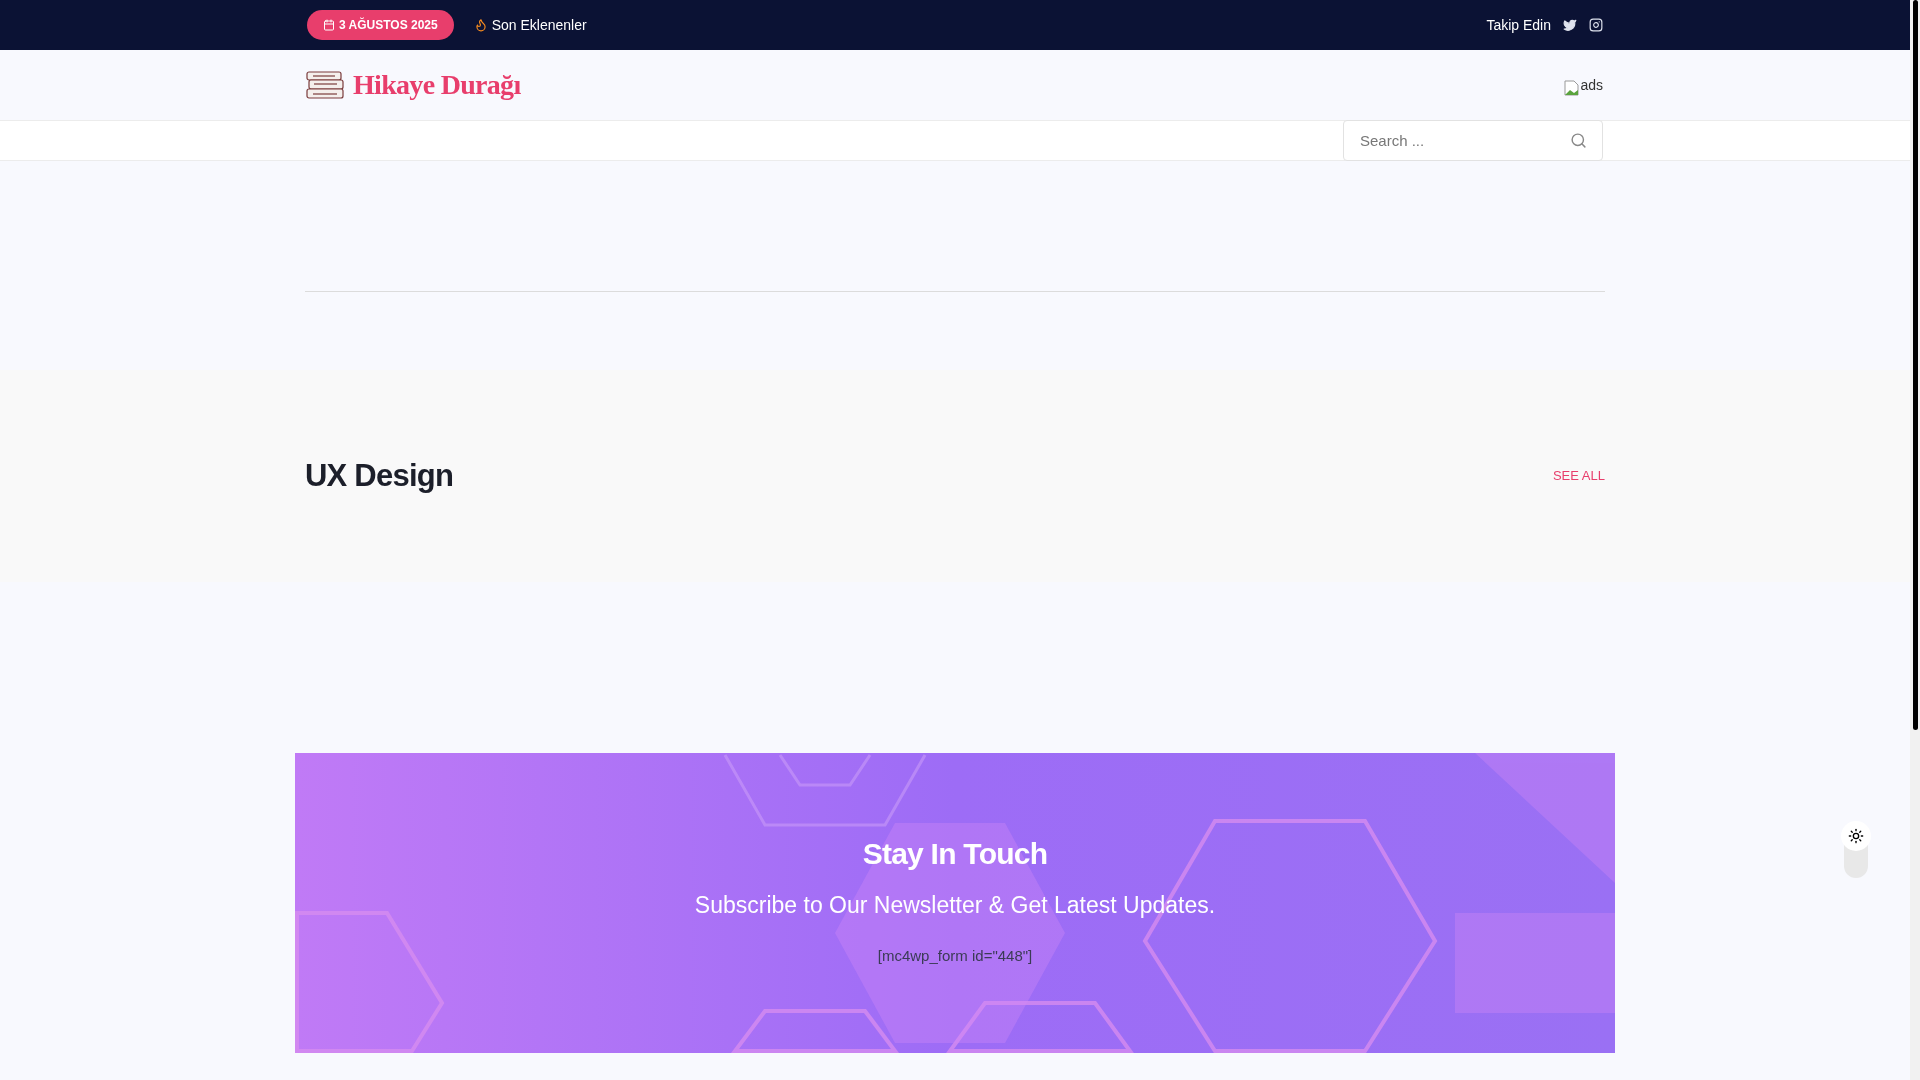 The width and height of the screenshot is (1920, 1080). I want to click on ad-image: ads, so click(1583, 85).